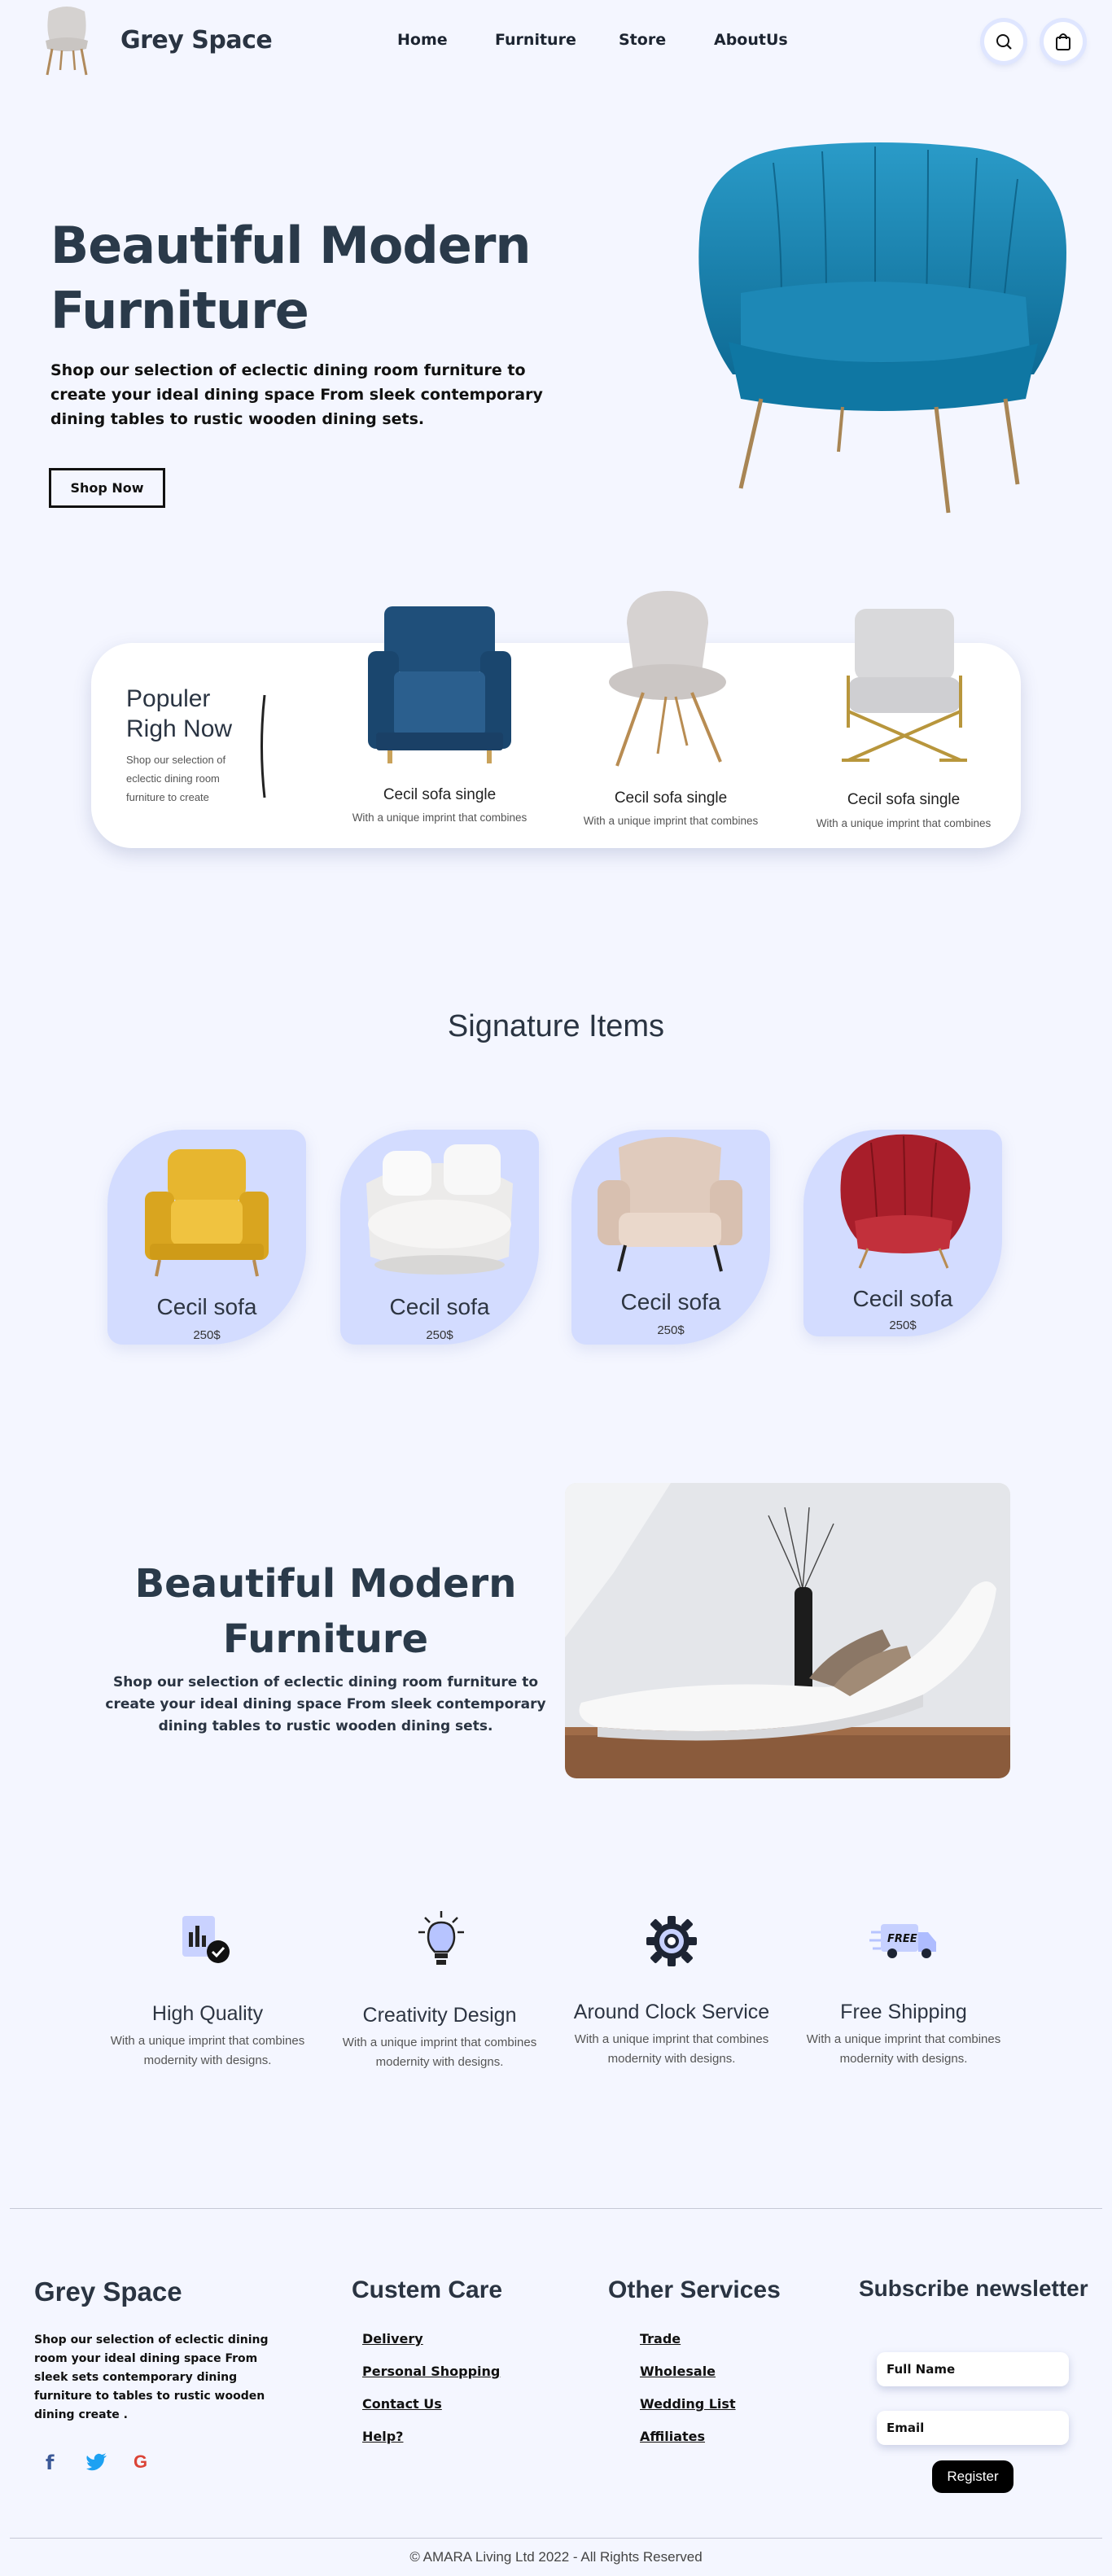 This screenshot has height=2576, width=1112. What do you see at coordinates (427, 2289) in the screenshot?
I see `custem-care-heading: Custem Care` at bounding box center [427, 2289].